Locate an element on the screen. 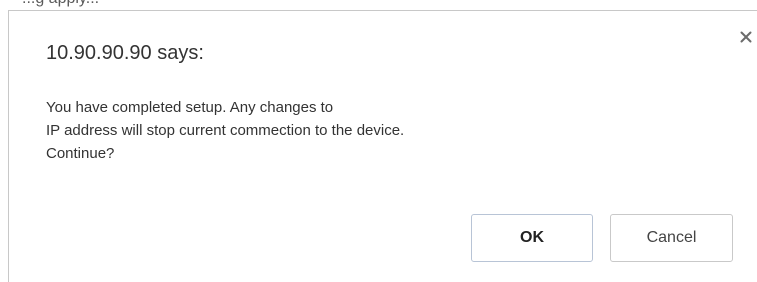 This screenshot has width=757, height=282. message-line: Continue? is located at coordinates (80, 153).